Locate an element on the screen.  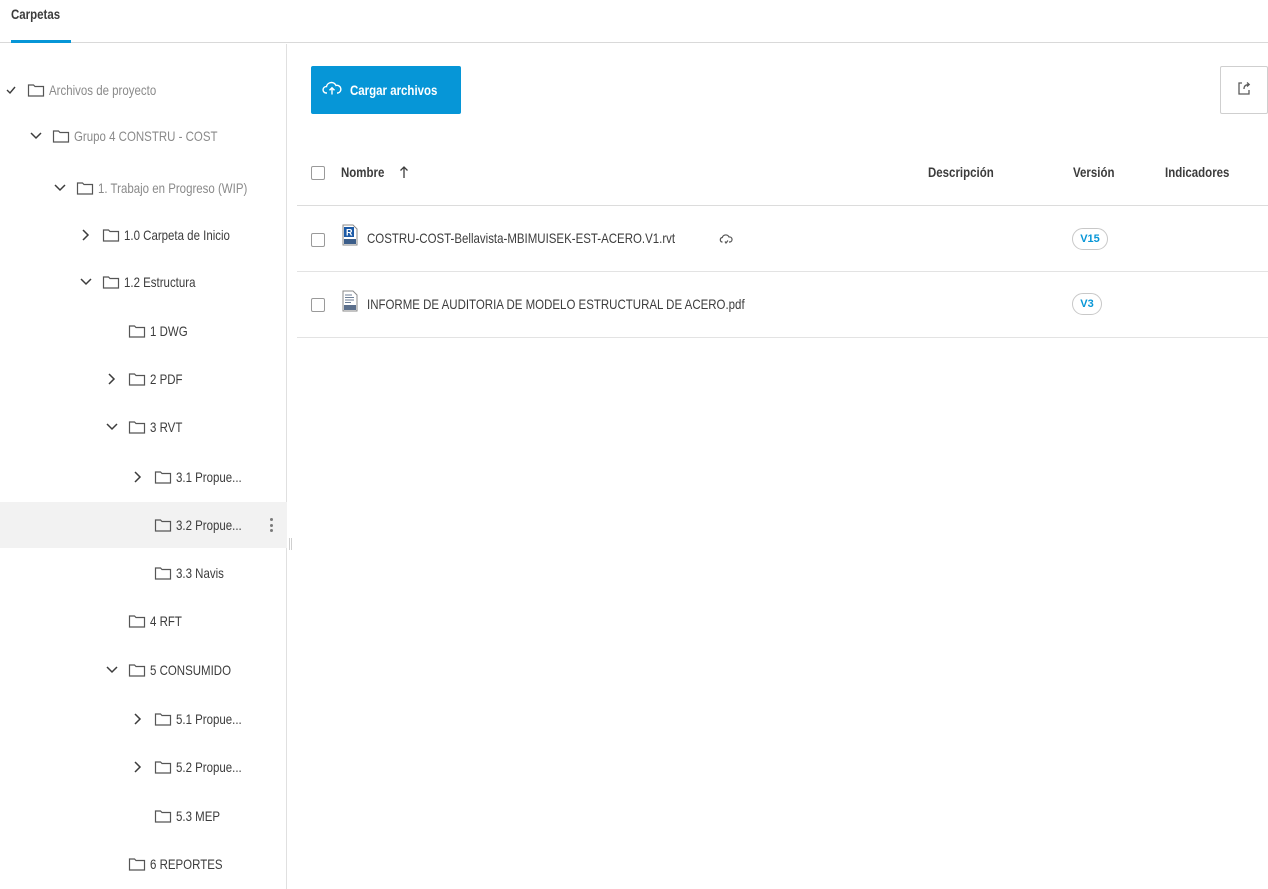
tree-item-4-rft: 4 RFT is located at coordinates (143, 621).